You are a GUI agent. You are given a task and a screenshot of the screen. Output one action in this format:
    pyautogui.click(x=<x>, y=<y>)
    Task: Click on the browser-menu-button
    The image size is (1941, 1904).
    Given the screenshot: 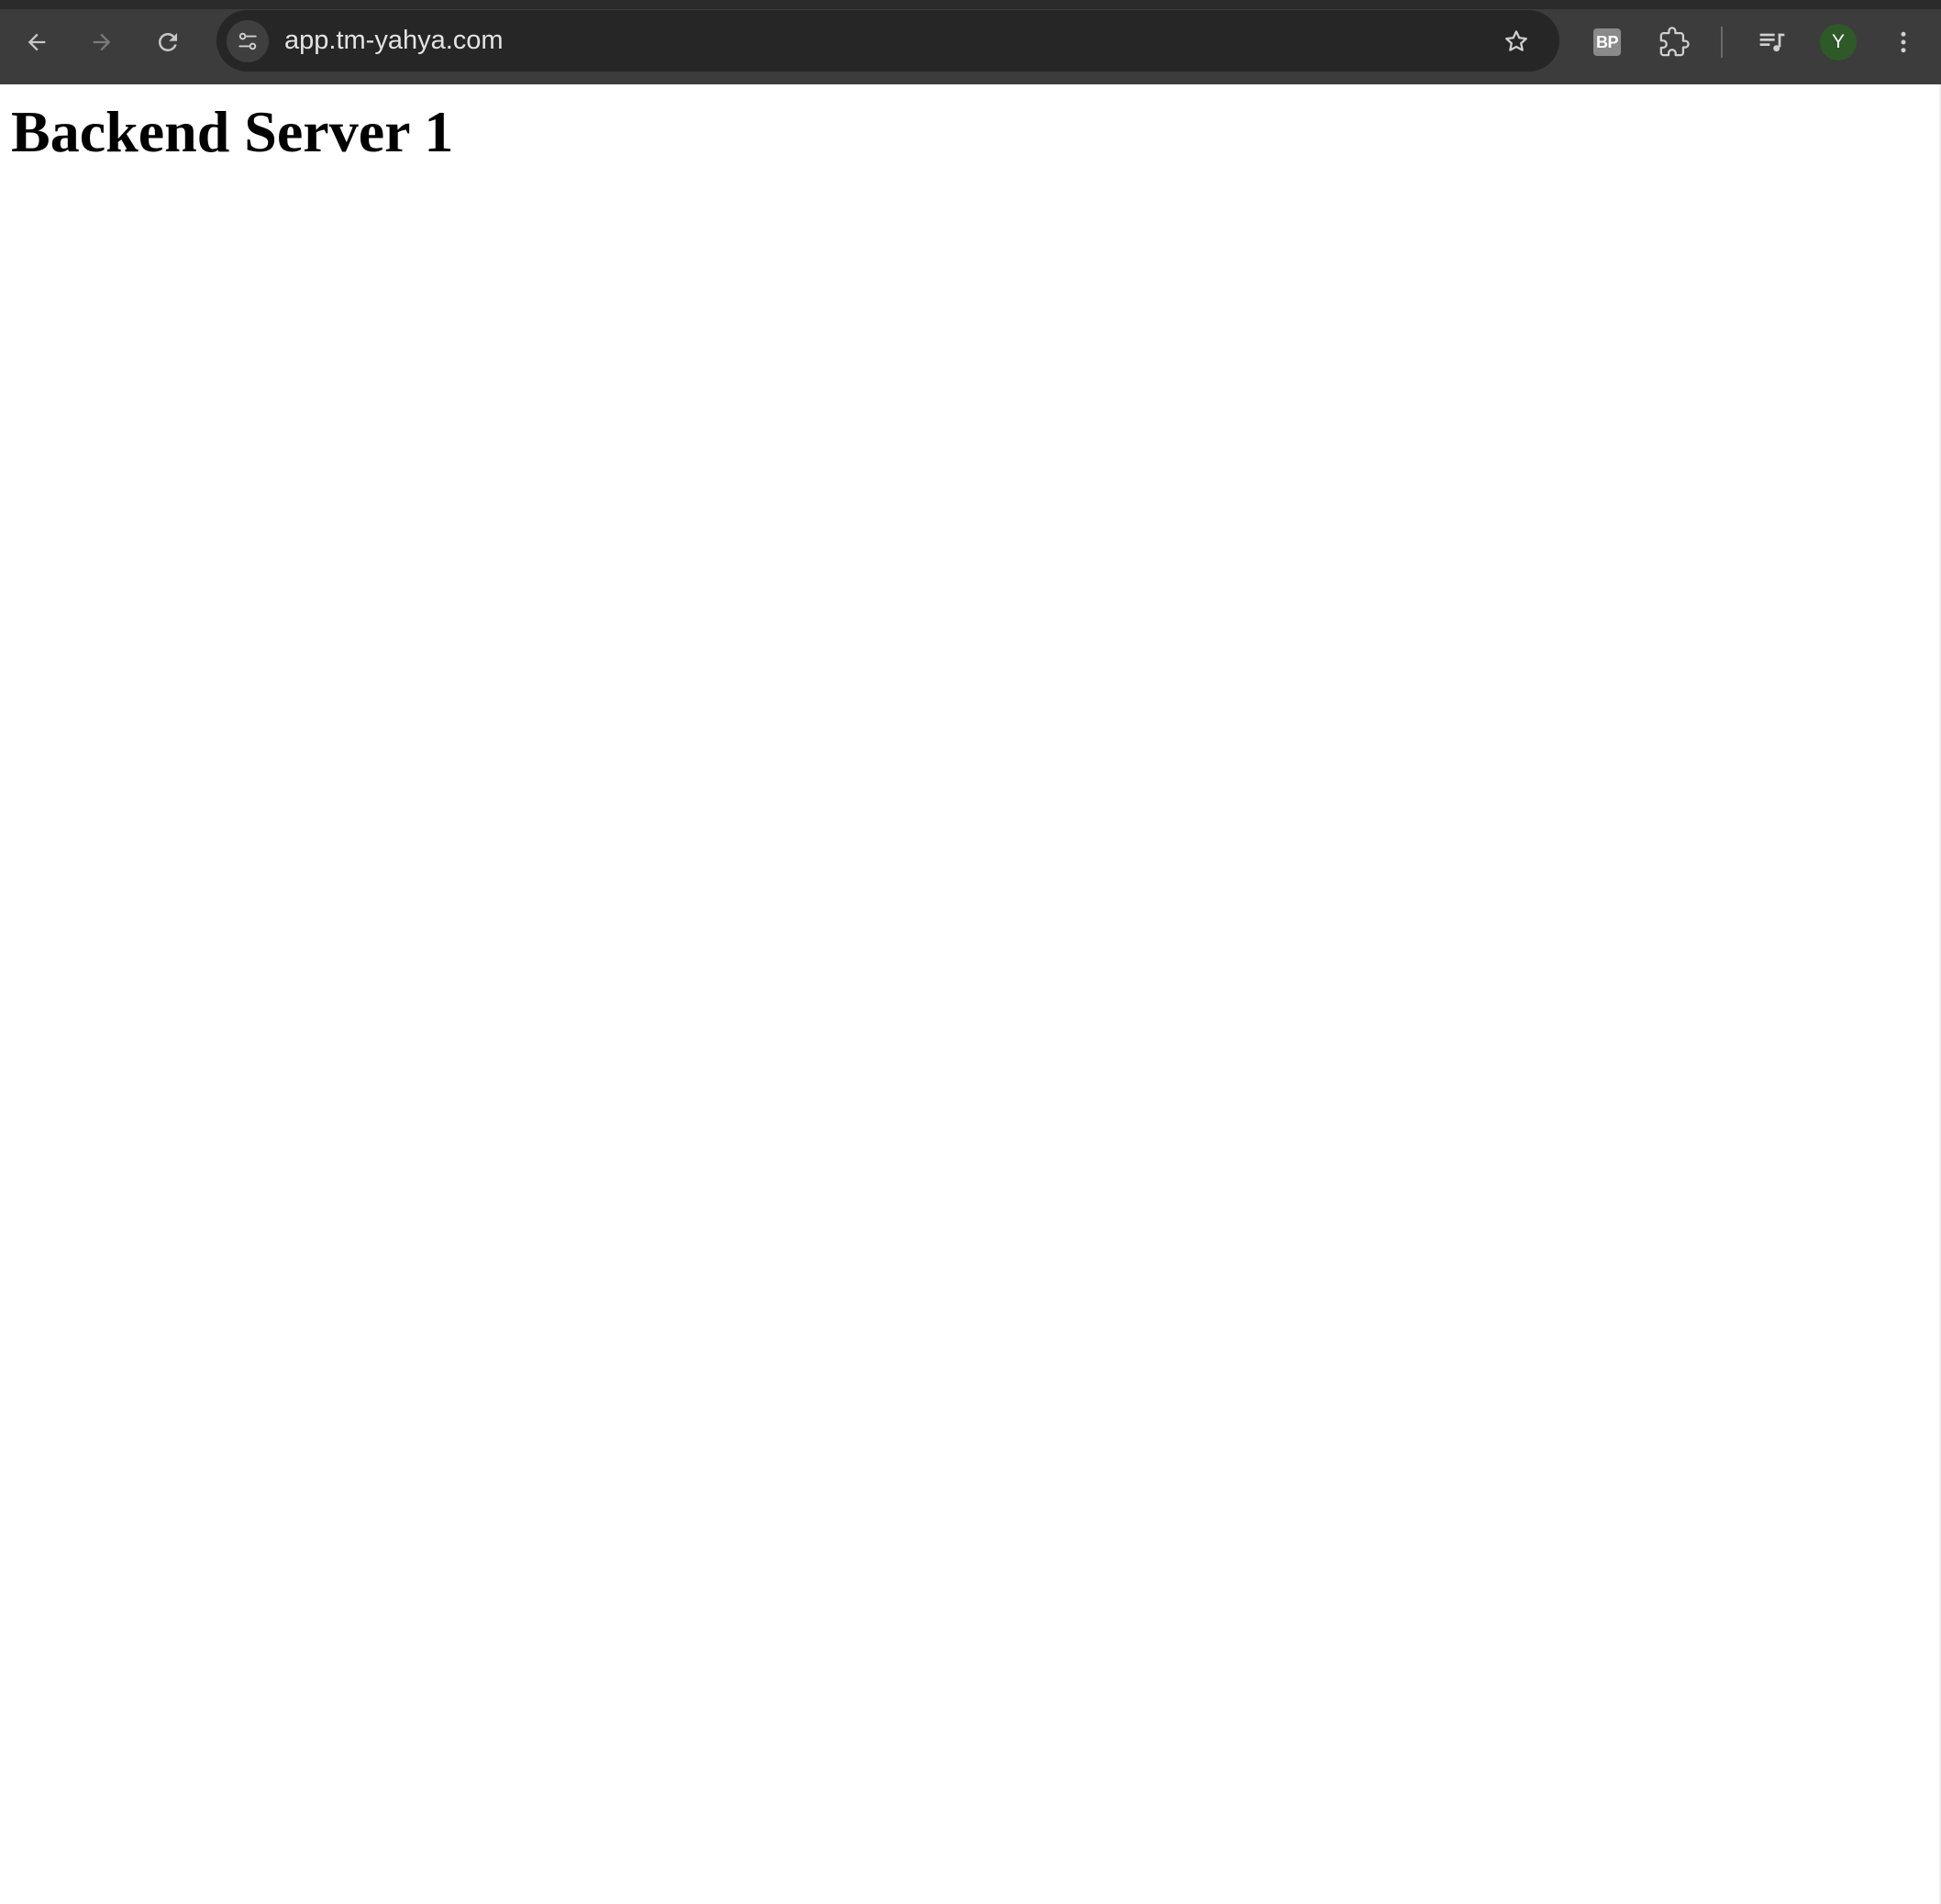 What is the action you would take?
    pyautogui.click(x=1903, y=42)
    